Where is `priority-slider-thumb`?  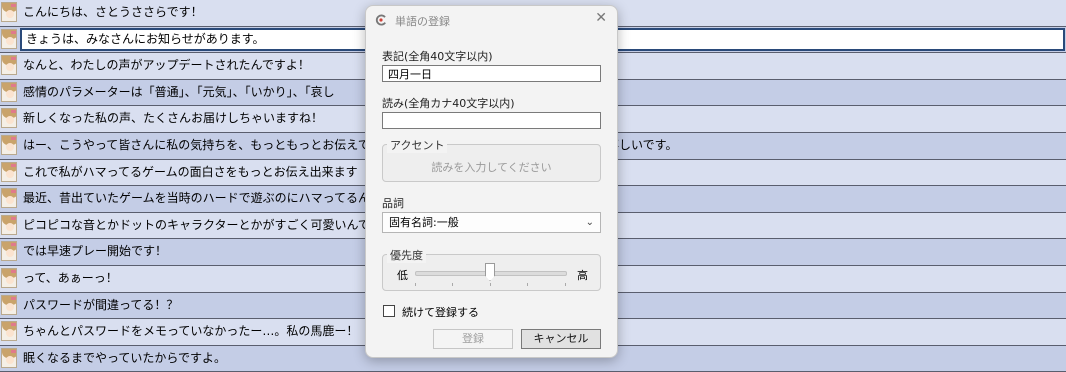
priority-slider-thumb is located at coordinates (490, 272).